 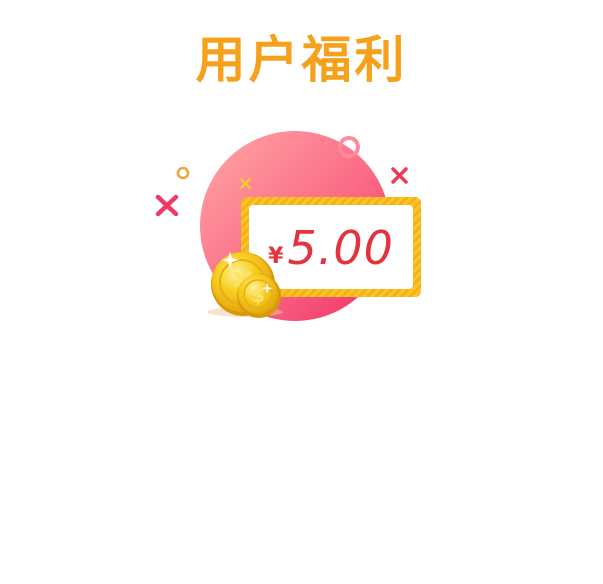 I want to click on reward-illustration: ¥ $, so click(x=288, y=226).